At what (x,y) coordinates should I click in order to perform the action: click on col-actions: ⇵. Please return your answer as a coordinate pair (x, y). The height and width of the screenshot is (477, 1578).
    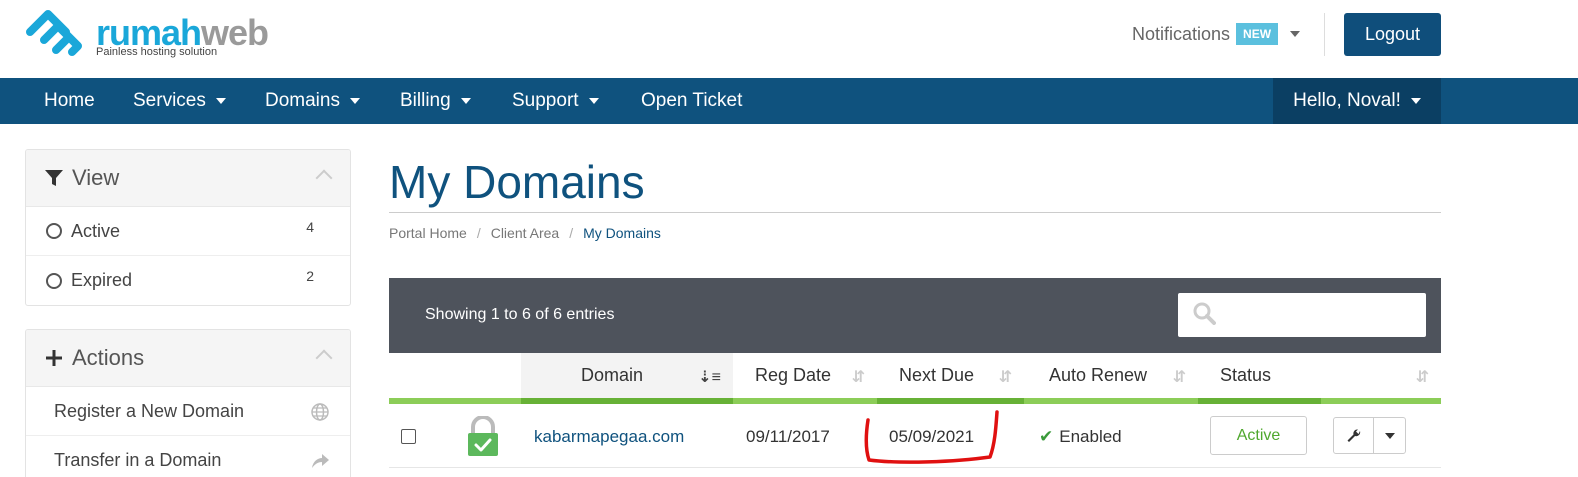
    Looking at the image, I should click on (1381, 378).